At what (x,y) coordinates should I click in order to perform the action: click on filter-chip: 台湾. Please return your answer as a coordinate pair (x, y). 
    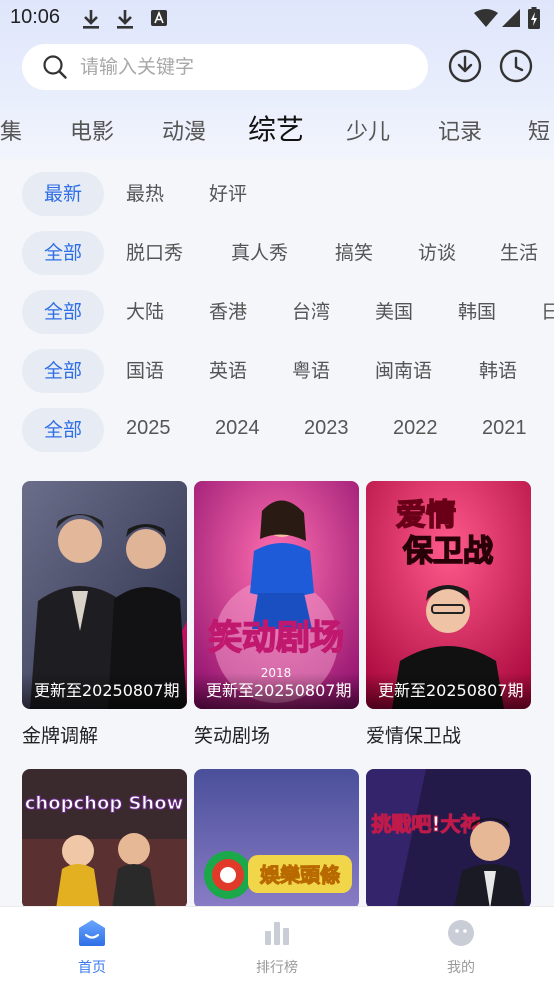
    Looking at the image, I should click on (311, 312).